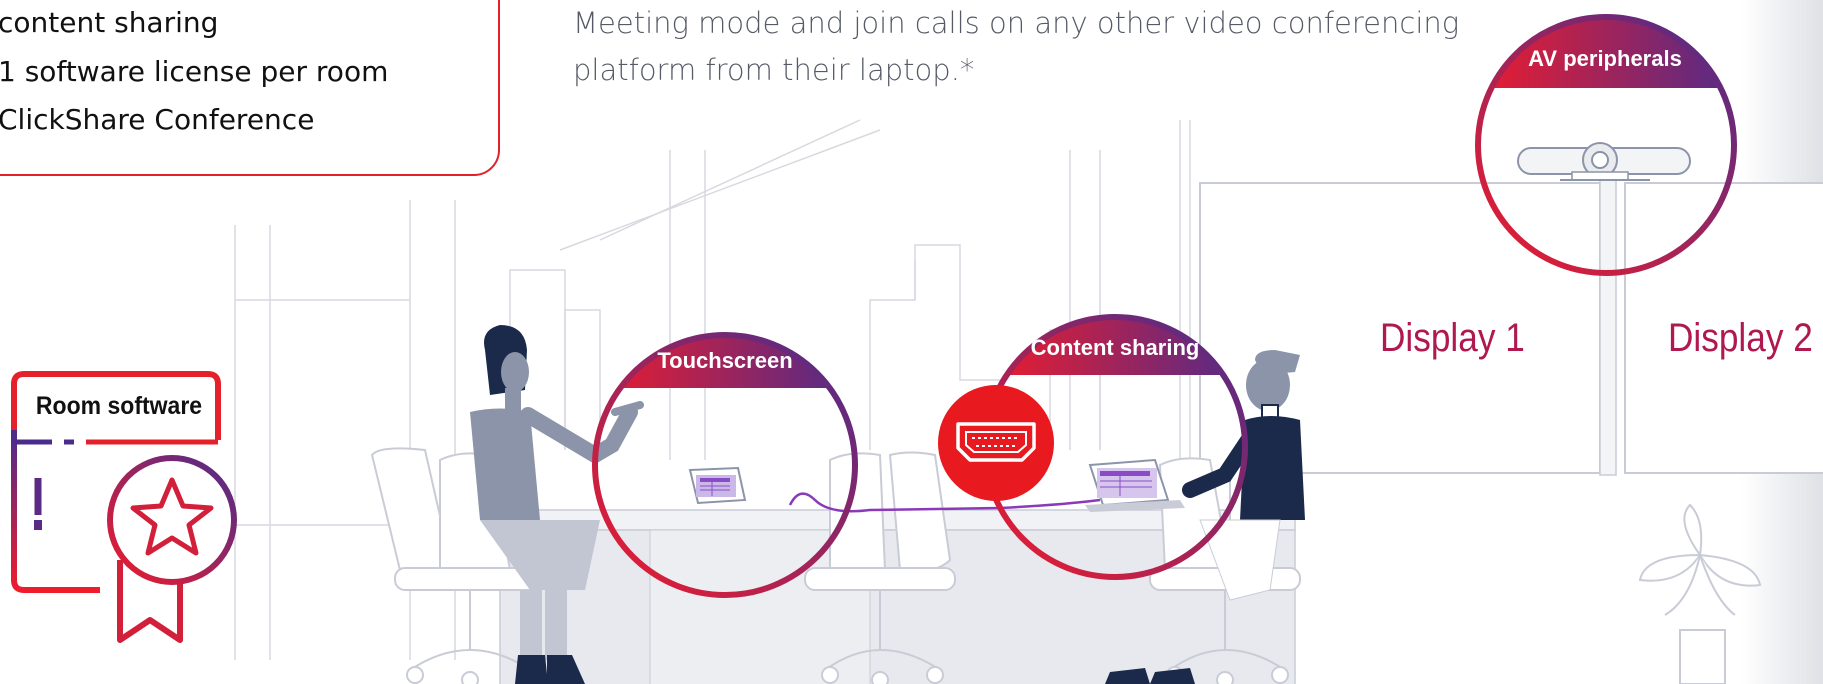 The width and height of the screenshot is (1823, 684). I want to click on touchscreen-label: Touchscreen, so click(725, 360).